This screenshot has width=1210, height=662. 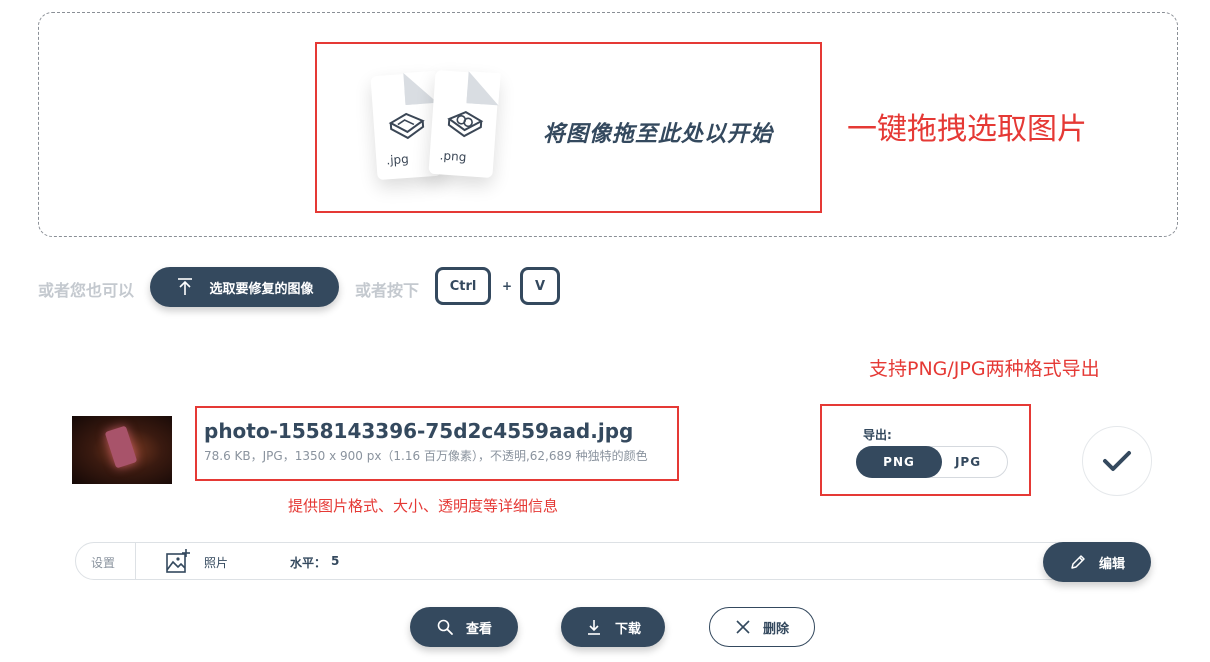 I want to click on plus-sign: +, so click(x=507, y=286).